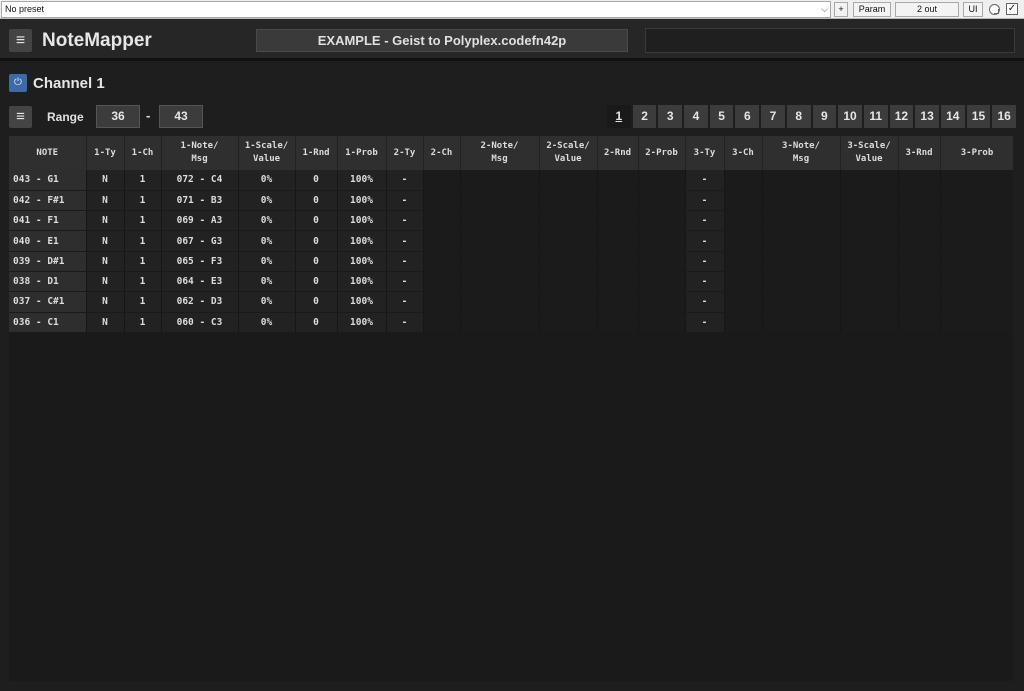 This screenshot has width=1024, height=691. I want to click on output-select: 2 out, so click(927, 9).